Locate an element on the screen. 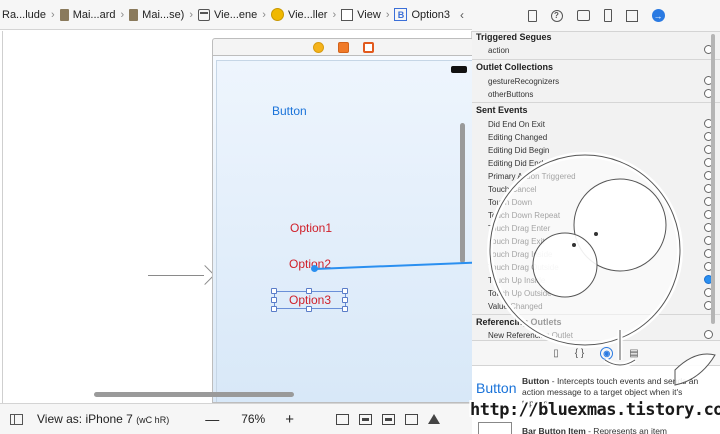 This screenshot has width=720, height=434. exit-icon is located at coordinates (368, 47).